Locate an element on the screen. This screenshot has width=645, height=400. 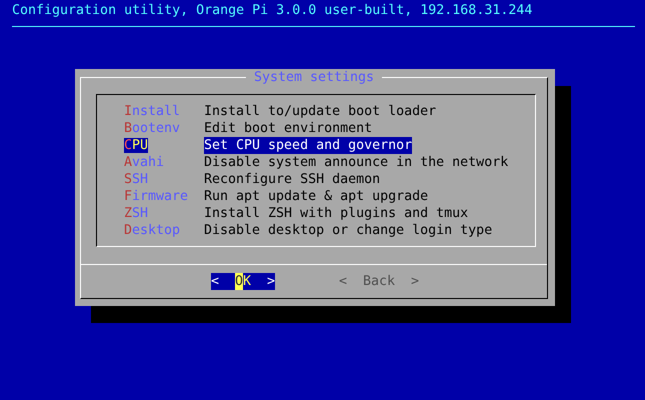
item-description: Edit boot environment is located at coordinates (288, 128).